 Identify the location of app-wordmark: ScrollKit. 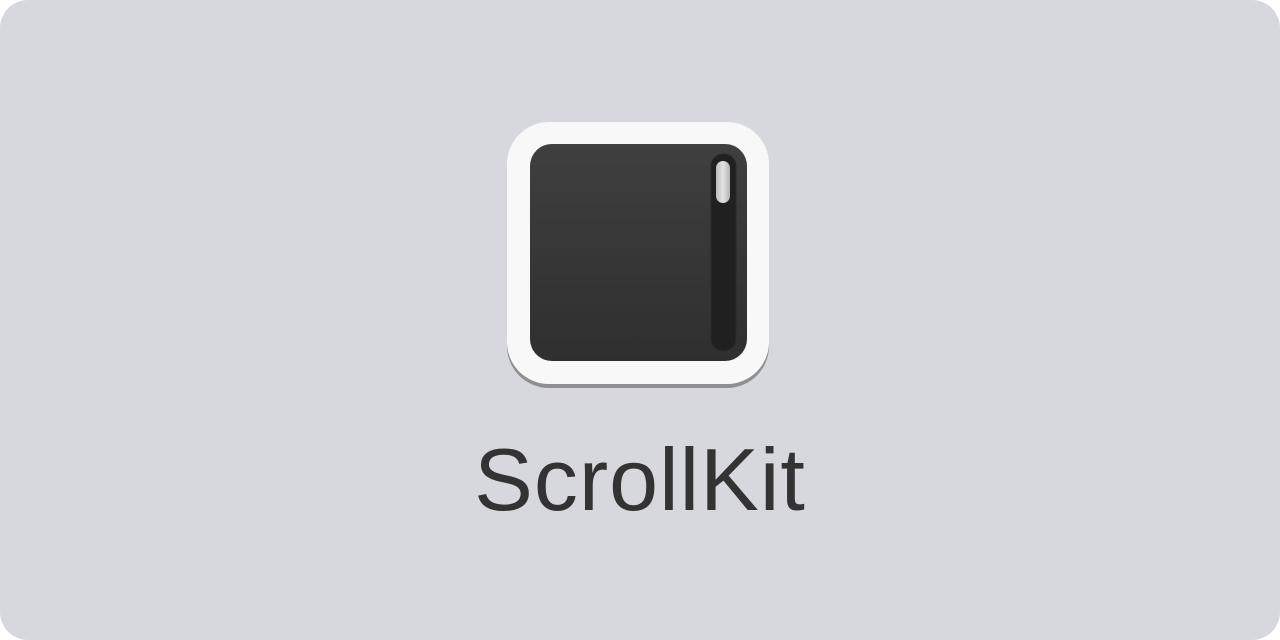
(640, 479).